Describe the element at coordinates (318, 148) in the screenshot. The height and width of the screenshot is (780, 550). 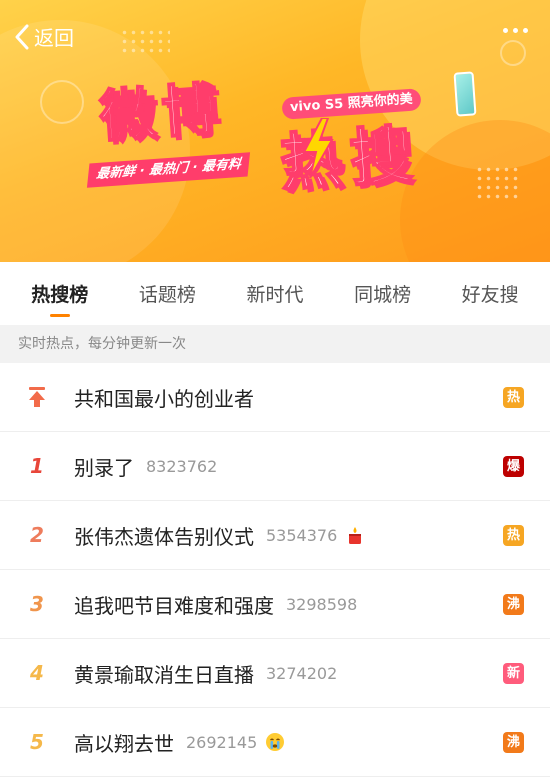
I see `lightning-icon` at that location.